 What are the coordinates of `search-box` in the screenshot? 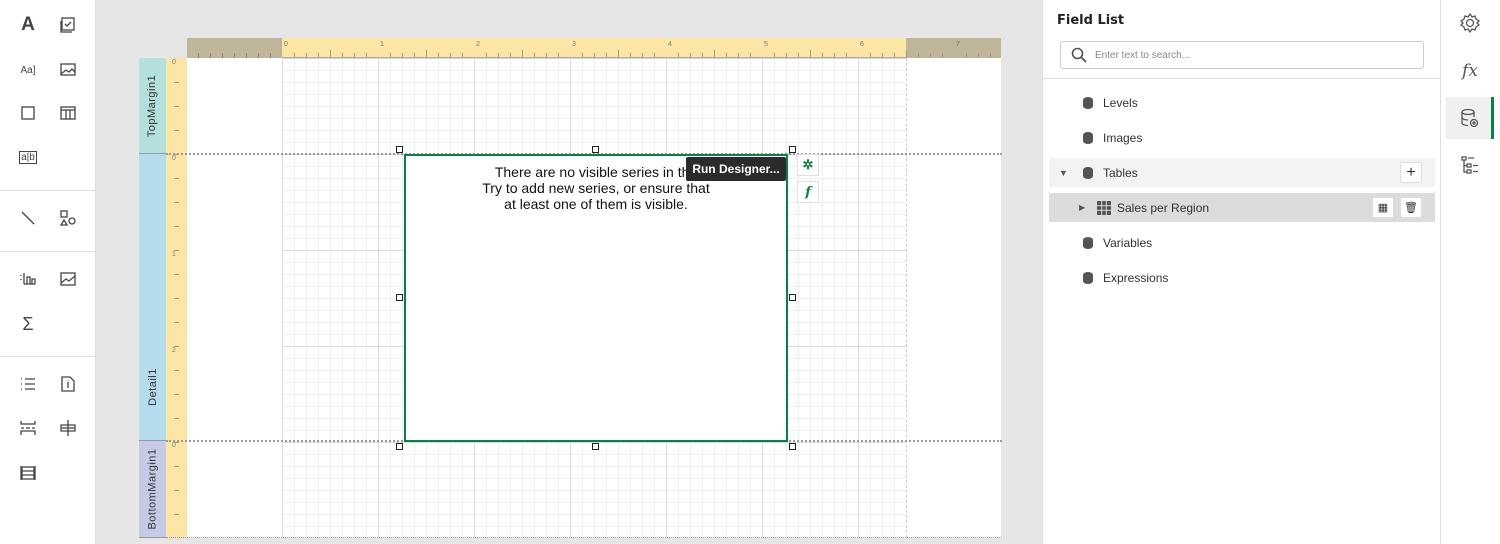 It's located at (1242, 55).